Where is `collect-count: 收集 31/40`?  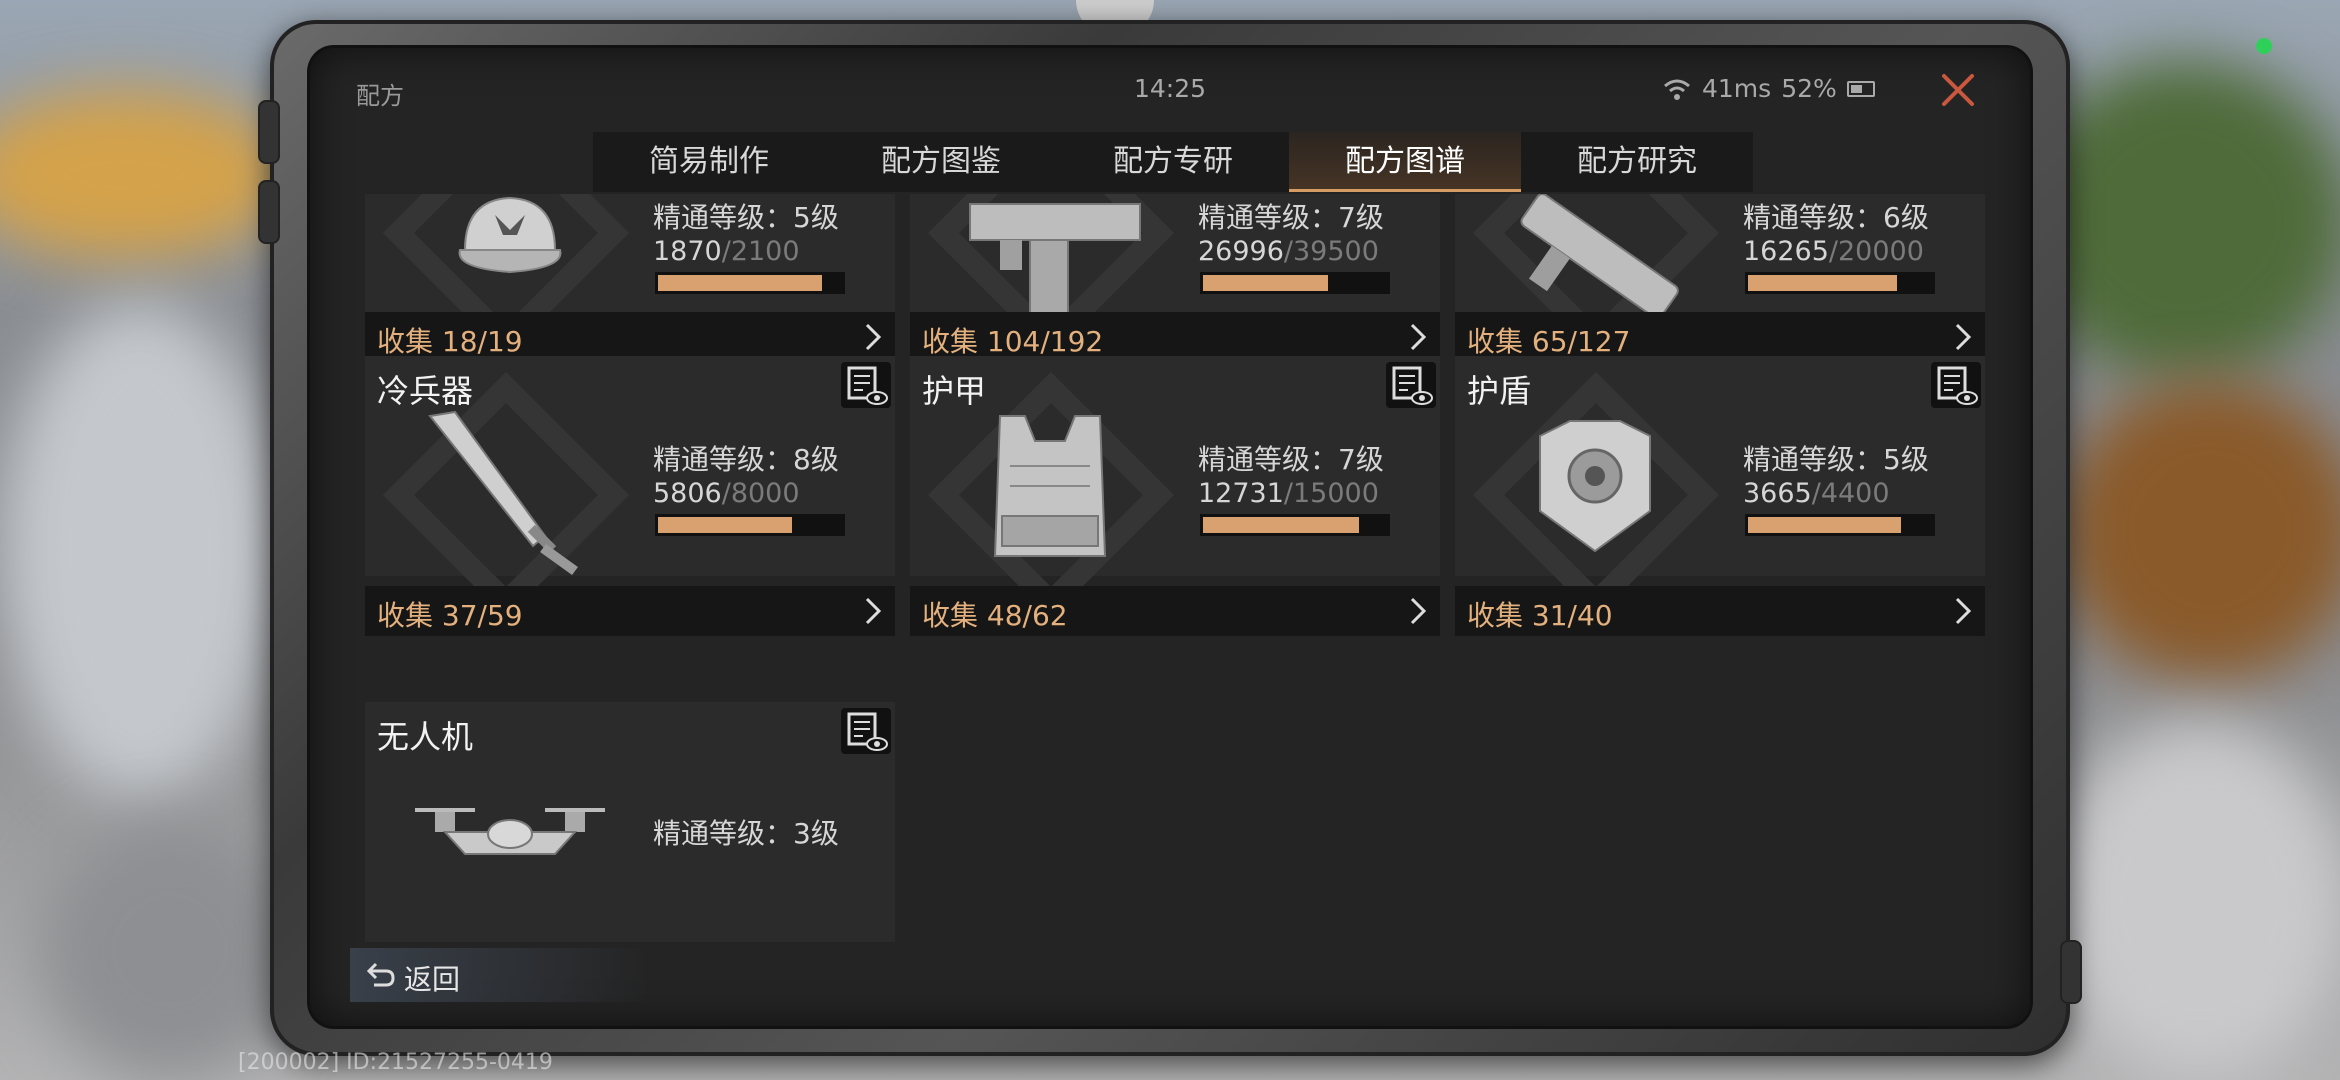 collect-count: 收集 31/40 is located at coordinates (1540, 615).